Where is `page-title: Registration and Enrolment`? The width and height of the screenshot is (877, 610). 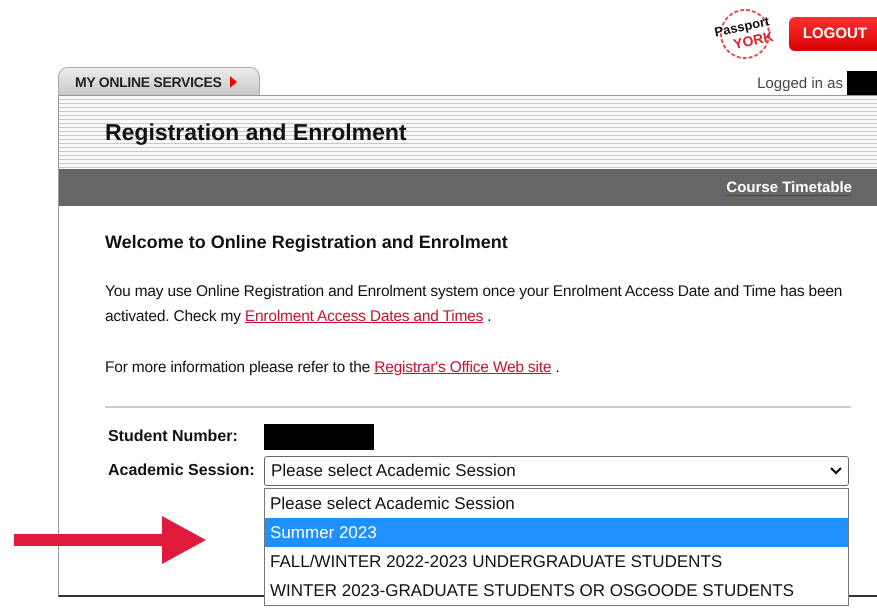
page-title: Registration and Enrolment is located at coordinates (256, 132).